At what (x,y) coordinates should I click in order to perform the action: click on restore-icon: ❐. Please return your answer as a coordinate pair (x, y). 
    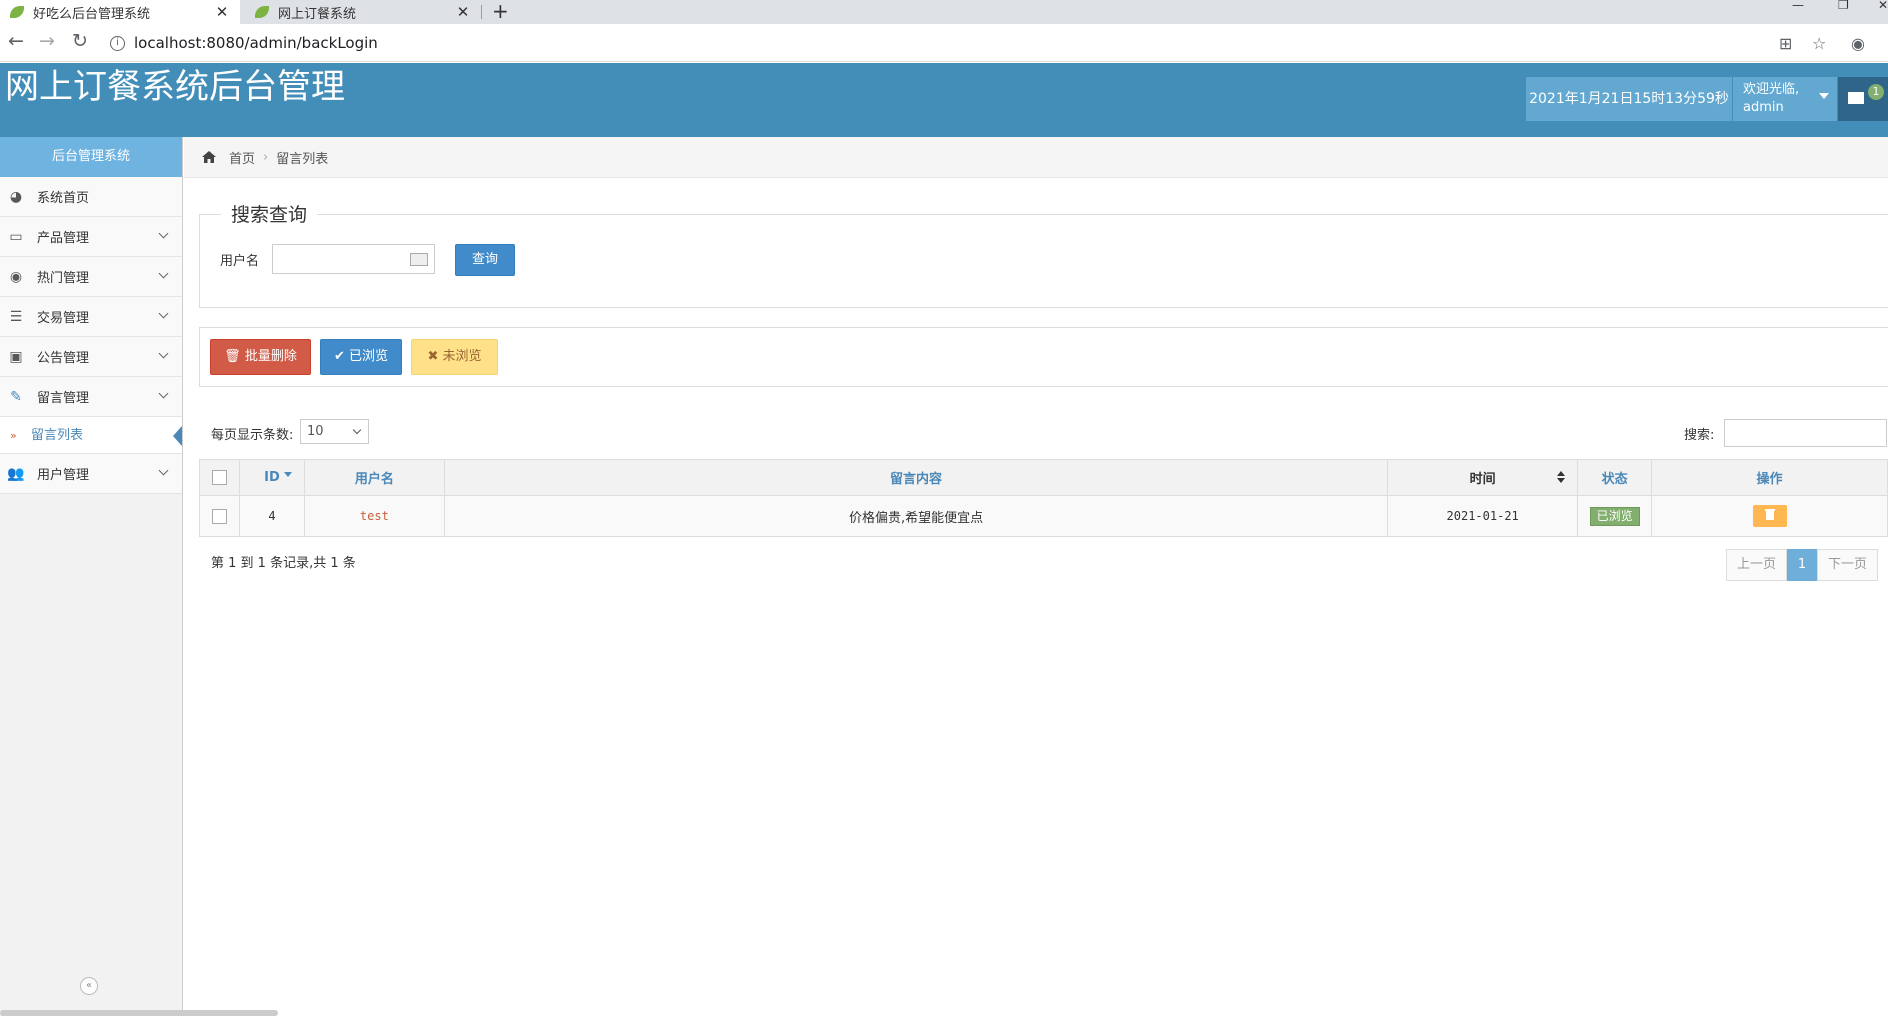
    Looking at the image, I should click on (1843, 7).